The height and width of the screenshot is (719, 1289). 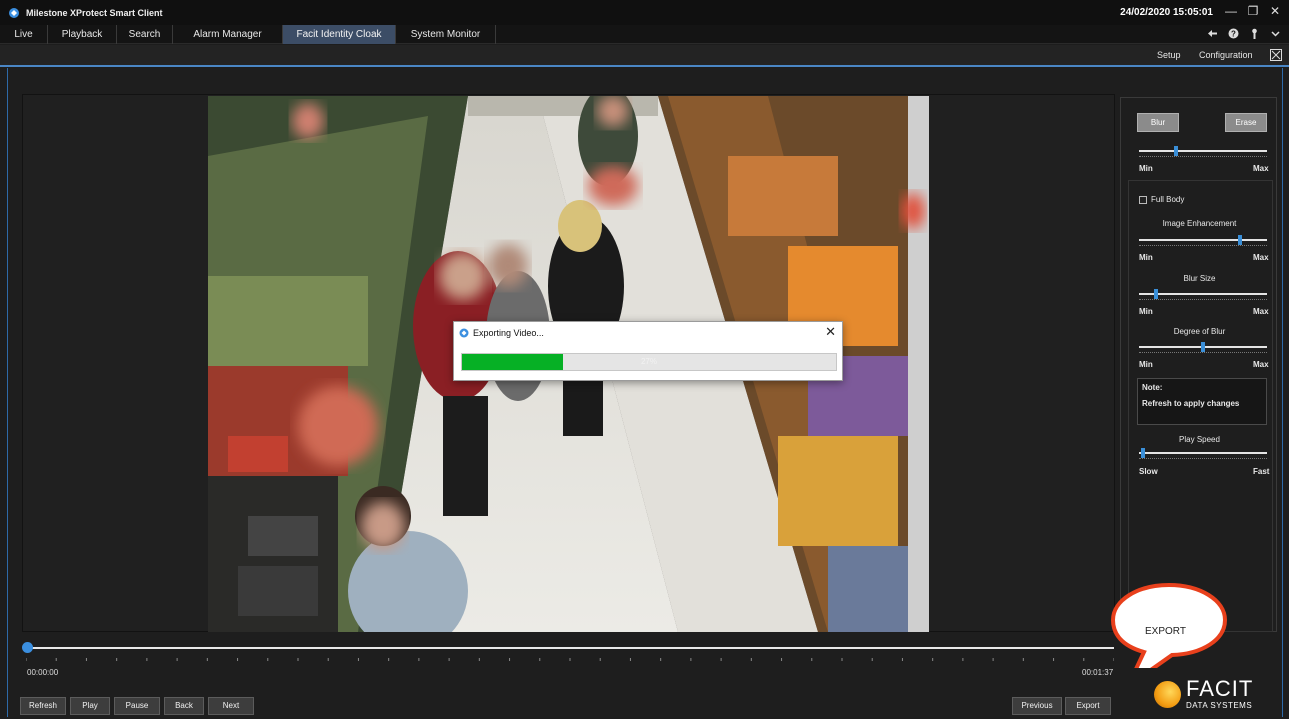 I want to click on export-callout-bubble, so click(x=1169, y=625).